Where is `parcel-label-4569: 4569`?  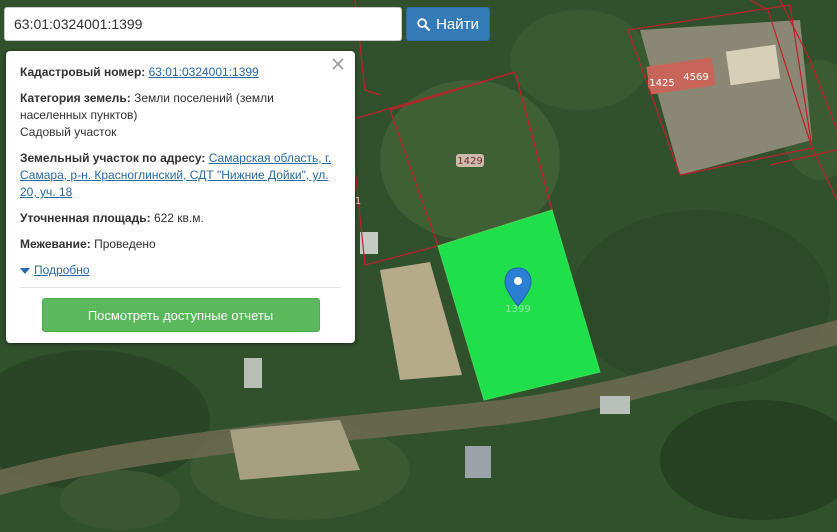 parcel-label-4569: 4569 is located at coordinates (696, 76).